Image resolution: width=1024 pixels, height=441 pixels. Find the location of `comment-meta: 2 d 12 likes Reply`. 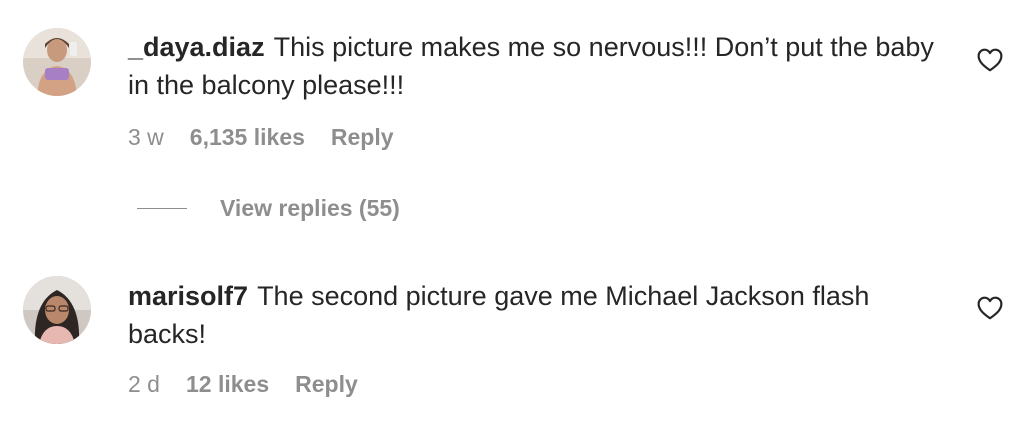

comment-meta: 2 d 12 likes Reply is located at coordinates (243, 384).